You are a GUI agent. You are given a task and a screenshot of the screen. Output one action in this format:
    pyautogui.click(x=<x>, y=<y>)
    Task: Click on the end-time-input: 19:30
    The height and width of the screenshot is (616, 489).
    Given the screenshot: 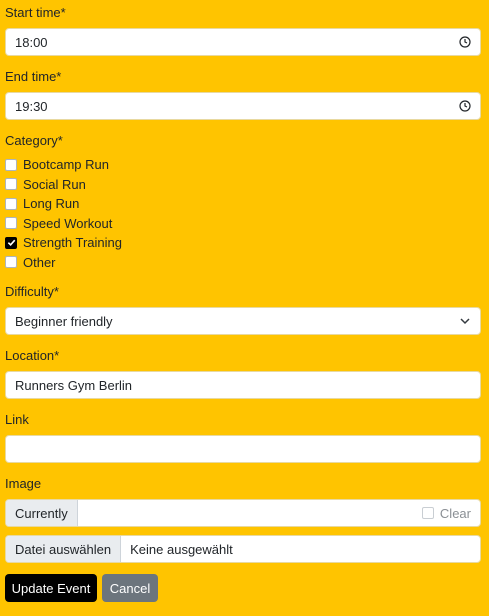 What is the action you would take?
    pyautogui.click(x=243, y=106)
    